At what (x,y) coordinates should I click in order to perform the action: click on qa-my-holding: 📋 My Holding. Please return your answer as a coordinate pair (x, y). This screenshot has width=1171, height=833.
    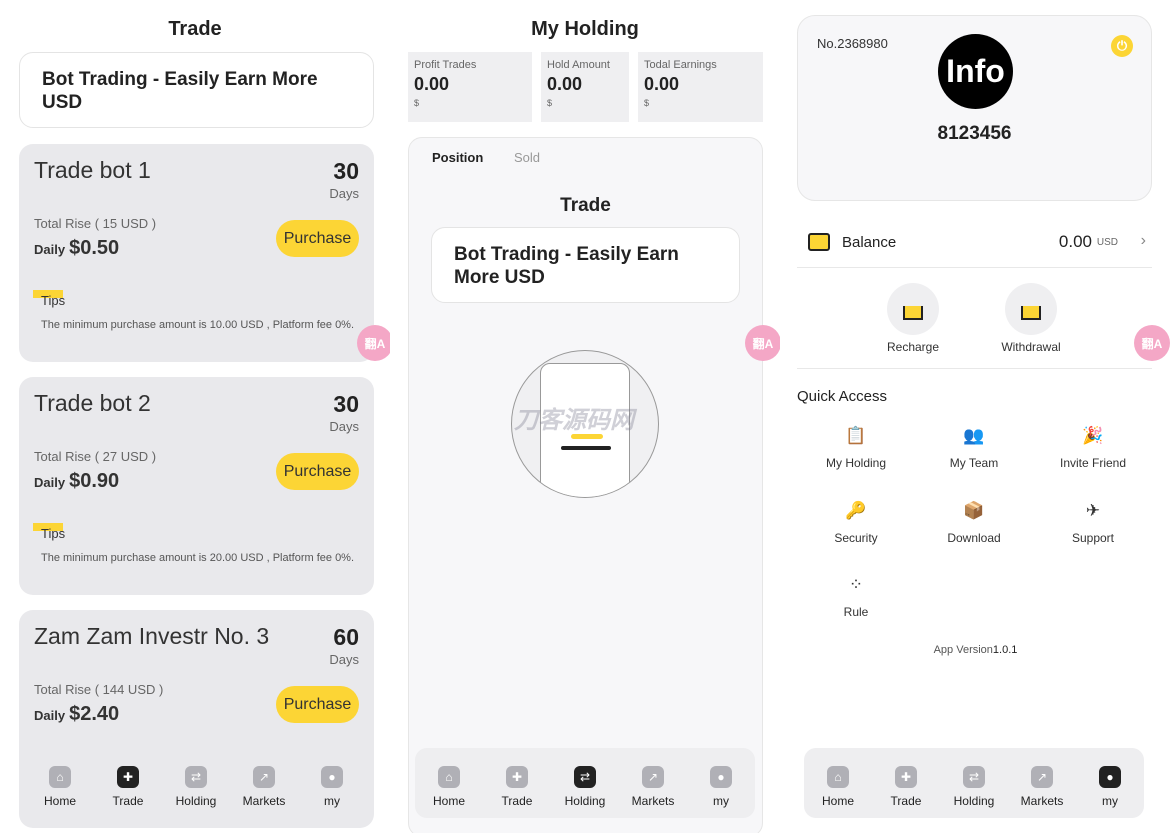
    Looking at the image, I should click on (856, 447).